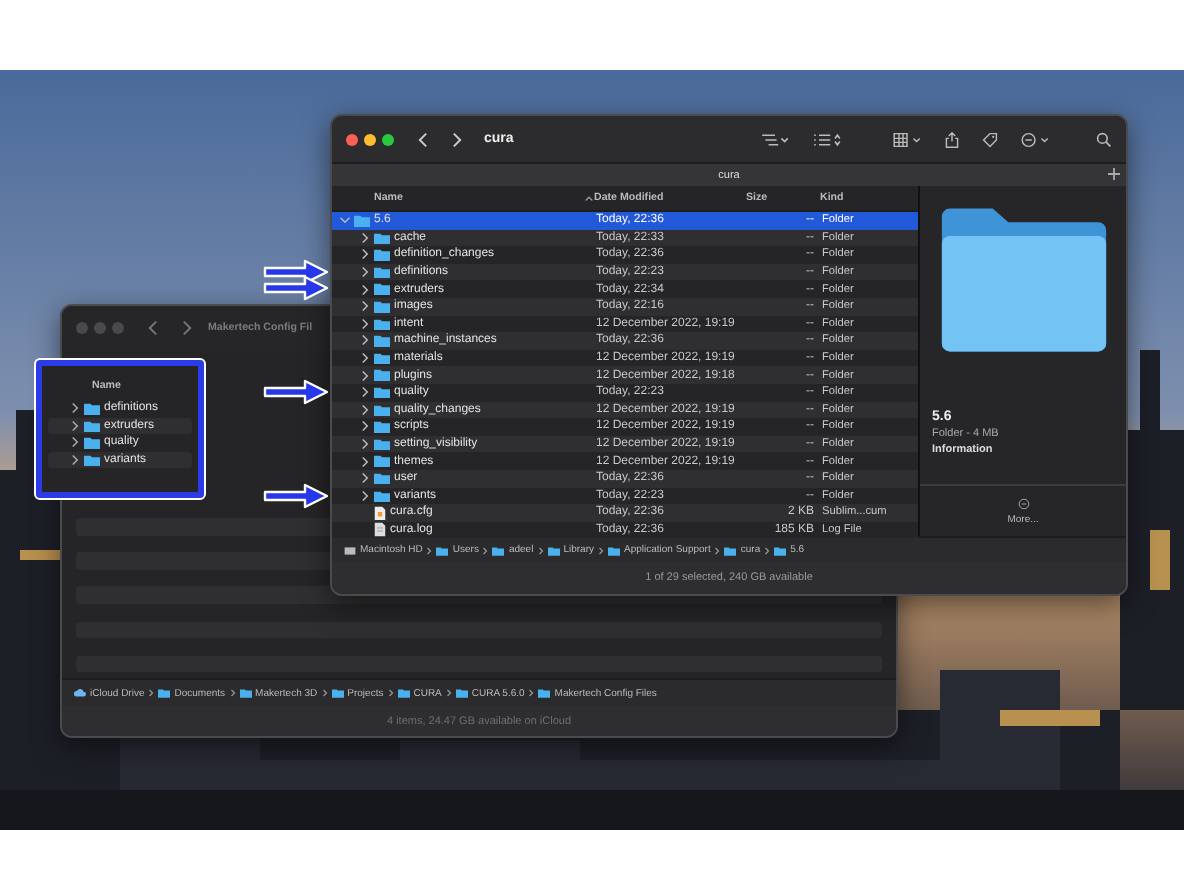 This screenshot has height=888, width=1184. What do you see at coordinates (990, 139) in the screenshot?
I see `tag-icon` at bounding box center [990, 139].